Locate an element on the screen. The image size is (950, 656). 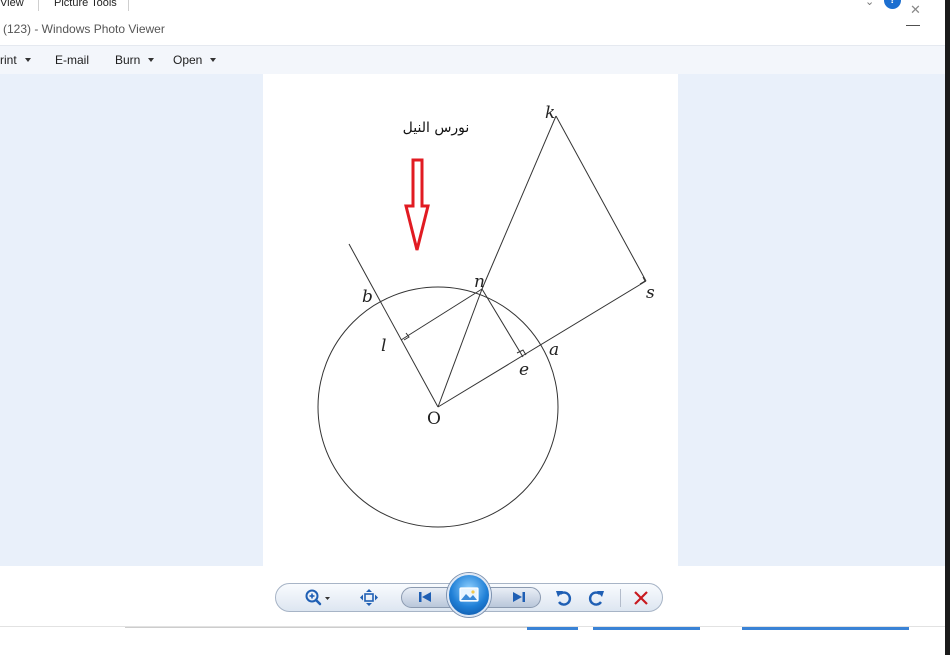
menu-bar: rint E-mail Burn Open is located at coordinates (472, 60).